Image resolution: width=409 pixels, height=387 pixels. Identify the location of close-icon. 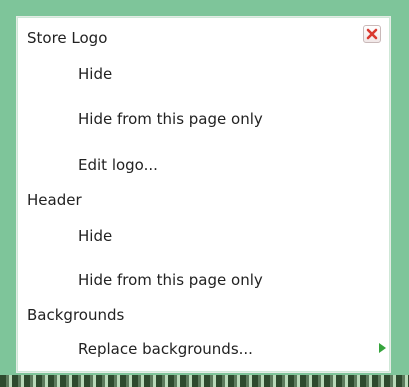
(372, 34).